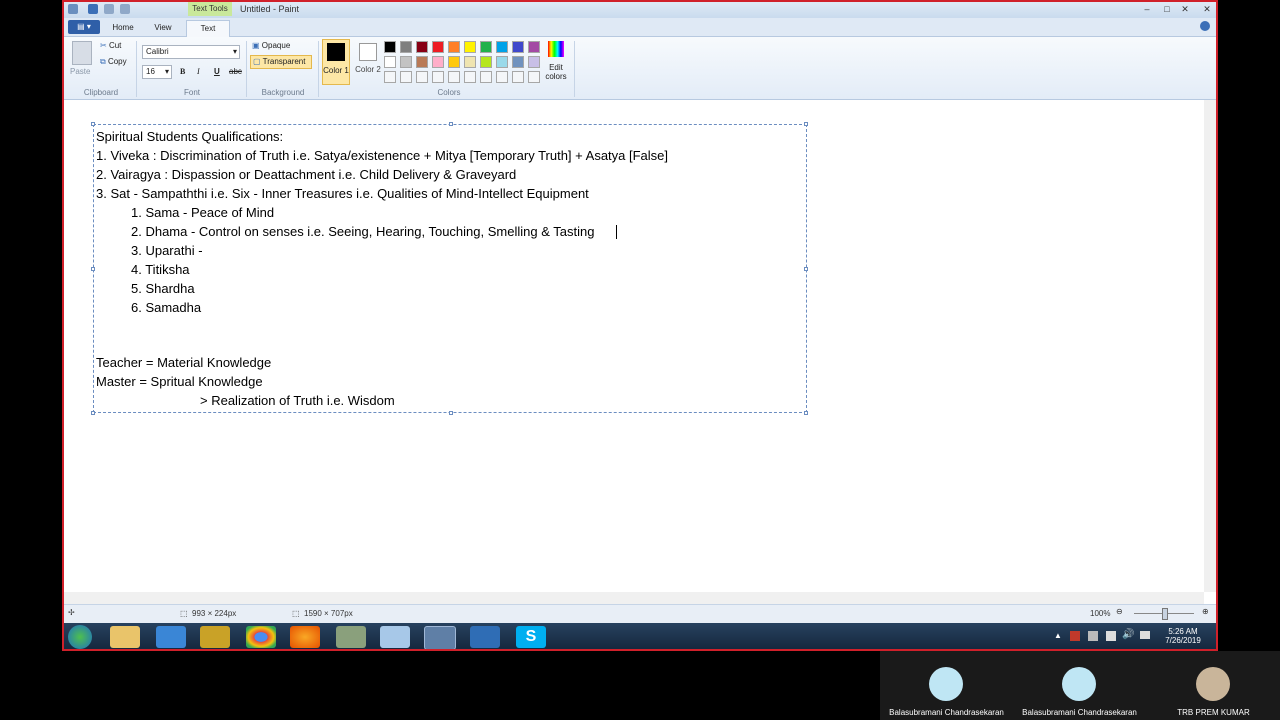 Image resolution: width=1280 pixels, height=720 pixels. Describe the element at coordinates (556, 49) in the screenshot. I see `edit-colors-icon` at that location.